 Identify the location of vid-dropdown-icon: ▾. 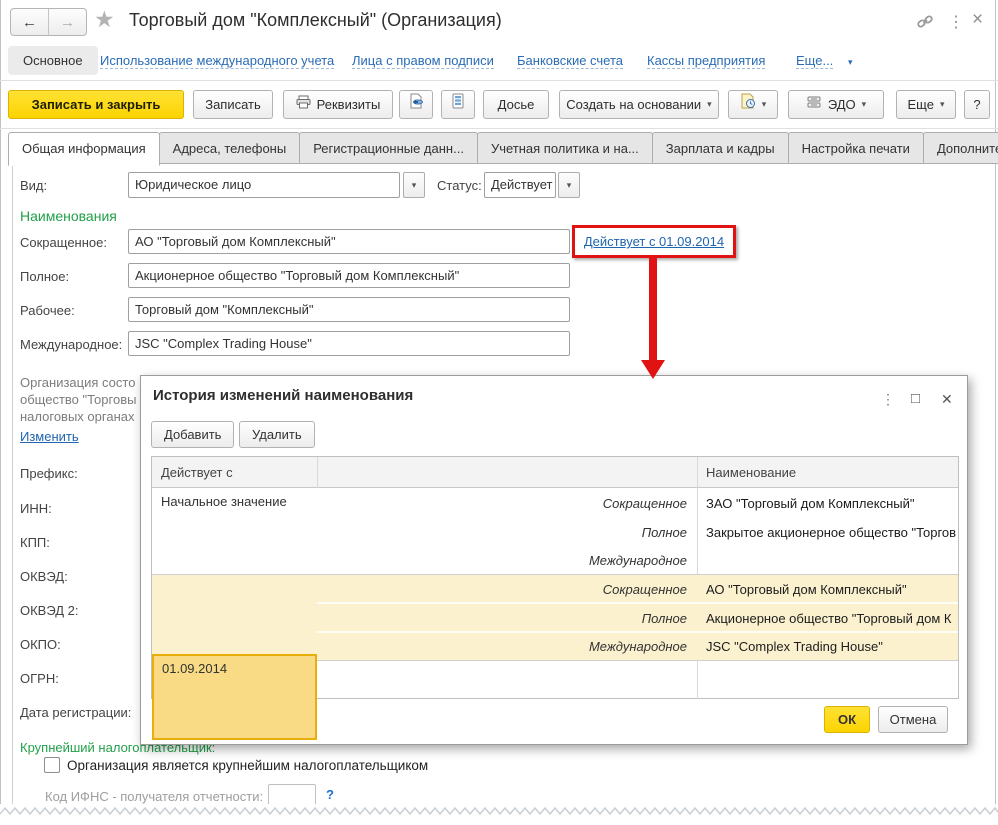
(414, 185).